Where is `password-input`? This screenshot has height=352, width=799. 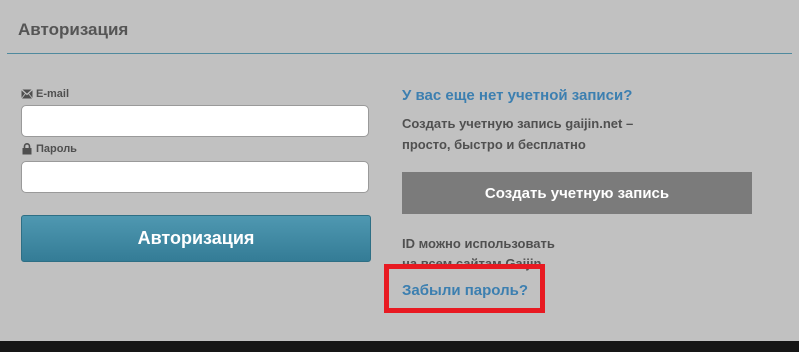
password-input is located at coordinates (195, 177).